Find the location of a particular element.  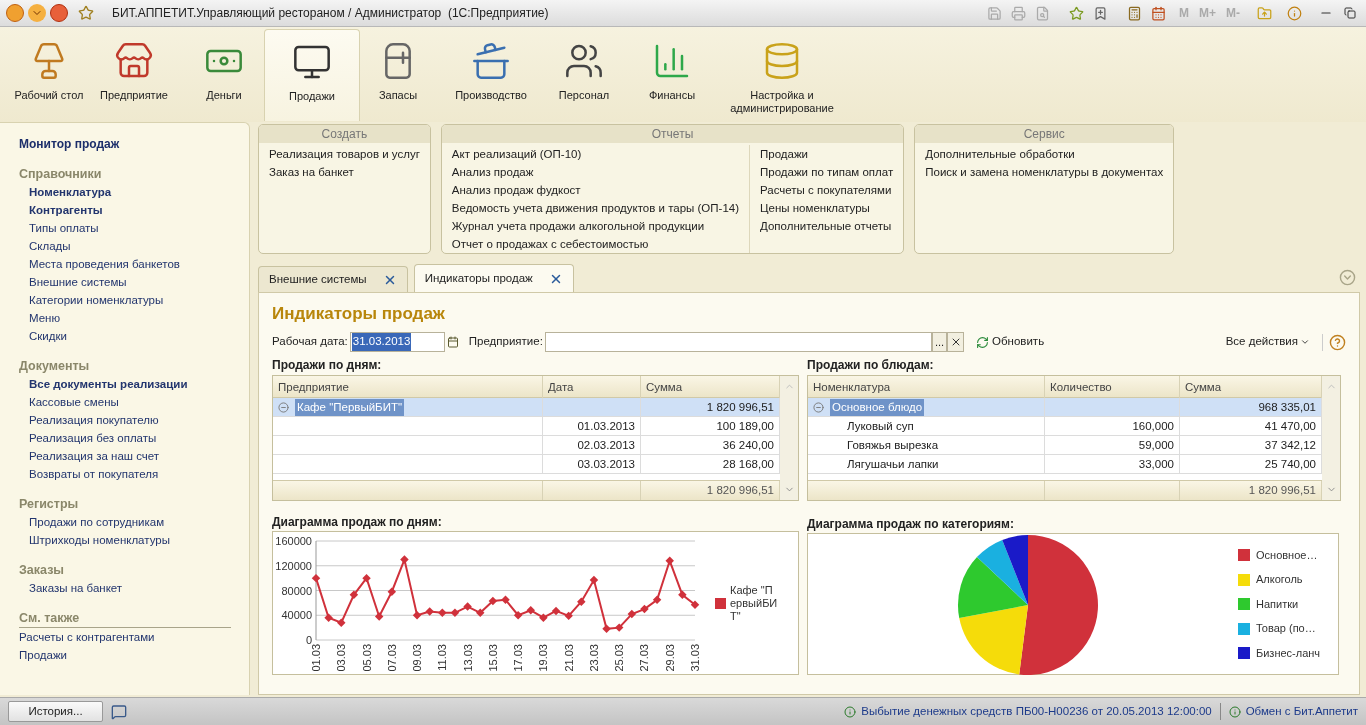

sidebar-link: Все документы реализации is located at coordinates (128, 384).